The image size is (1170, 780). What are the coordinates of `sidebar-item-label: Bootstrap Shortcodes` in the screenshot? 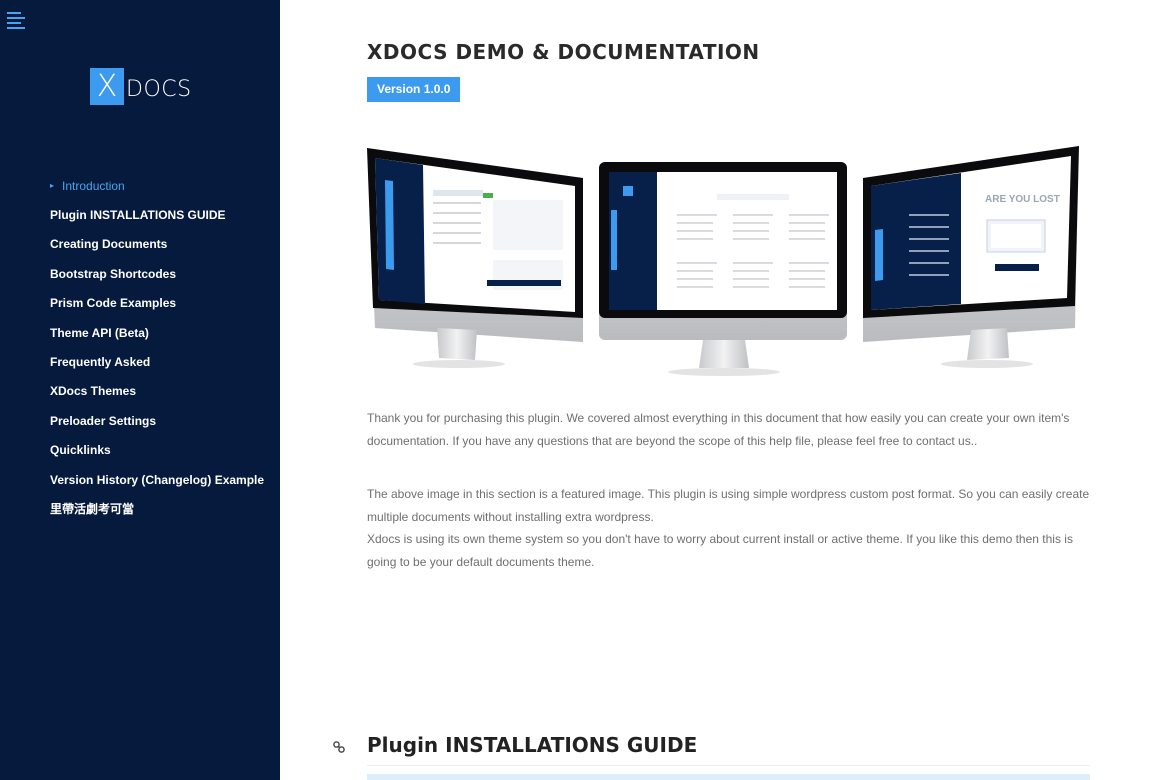 It's located at (113, 273).